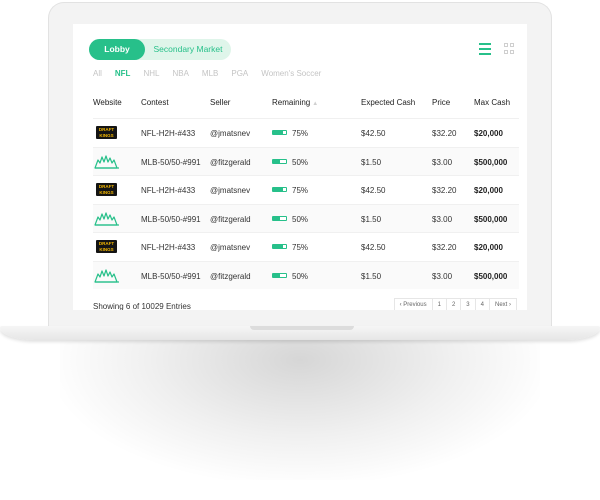 The height and width of the screenshot is (500, 600). I want to click on sport-tab-nfl: NFL, so click(123, 73).